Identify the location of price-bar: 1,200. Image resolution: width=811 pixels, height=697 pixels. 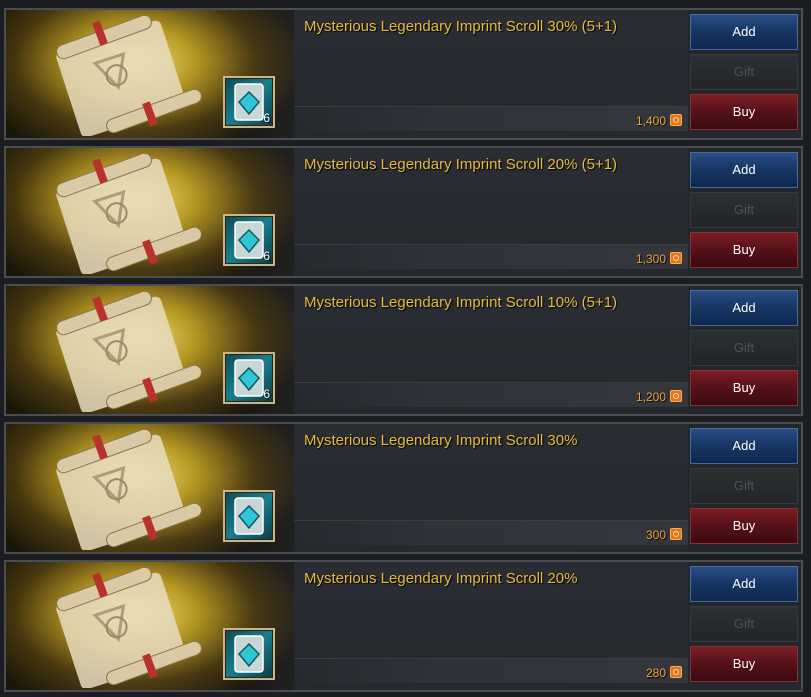
(491, 394).